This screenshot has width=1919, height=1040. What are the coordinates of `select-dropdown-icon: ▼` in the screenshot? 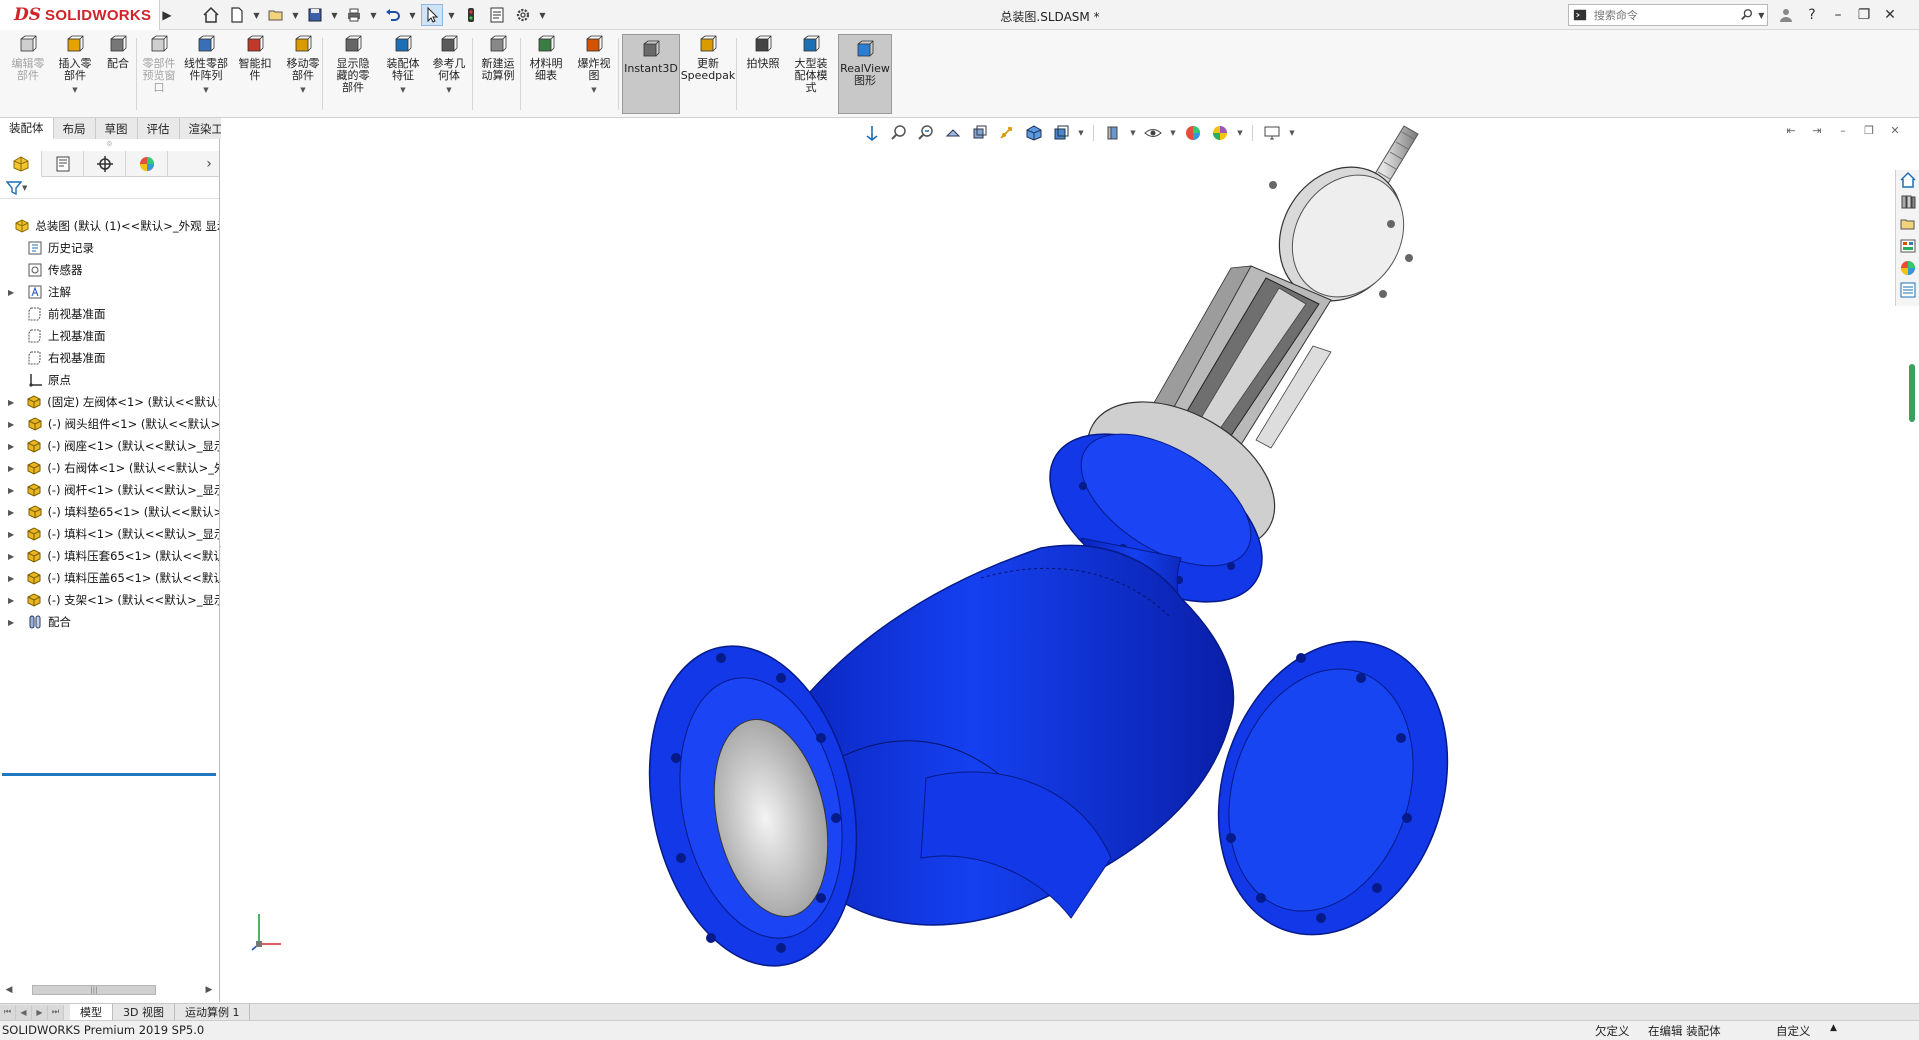 It's located at (451, 15).